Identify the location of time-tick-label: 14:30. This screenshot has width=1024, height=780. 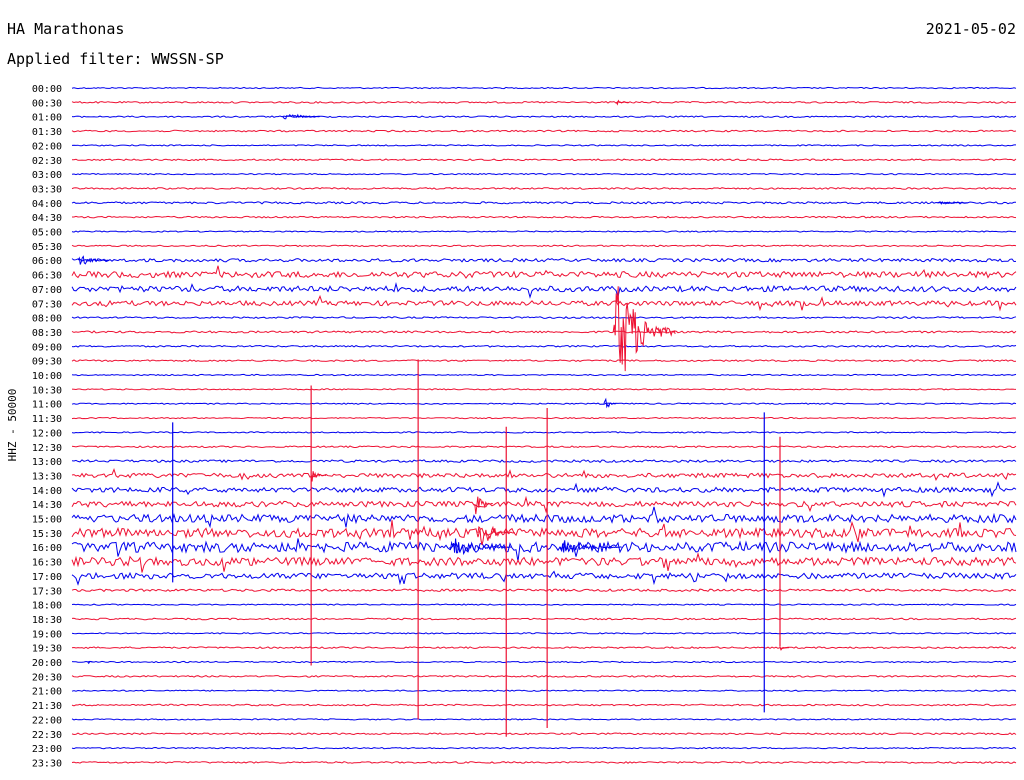
(47, 505).